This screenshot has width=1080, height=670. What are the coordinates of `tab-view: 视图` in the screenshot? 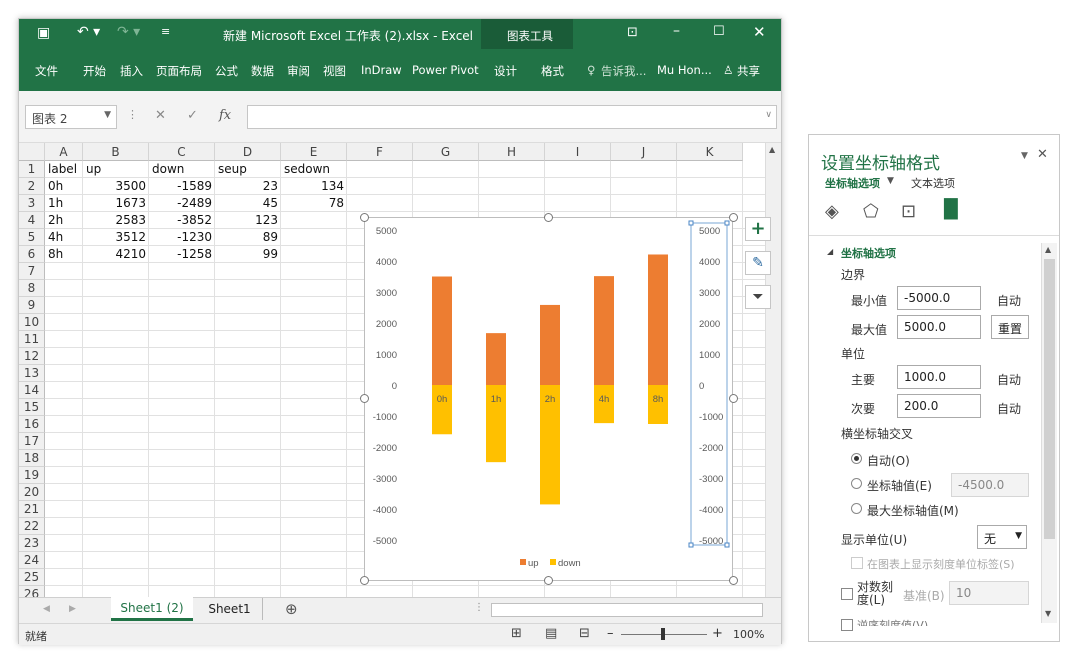 It's located at (334, 71).